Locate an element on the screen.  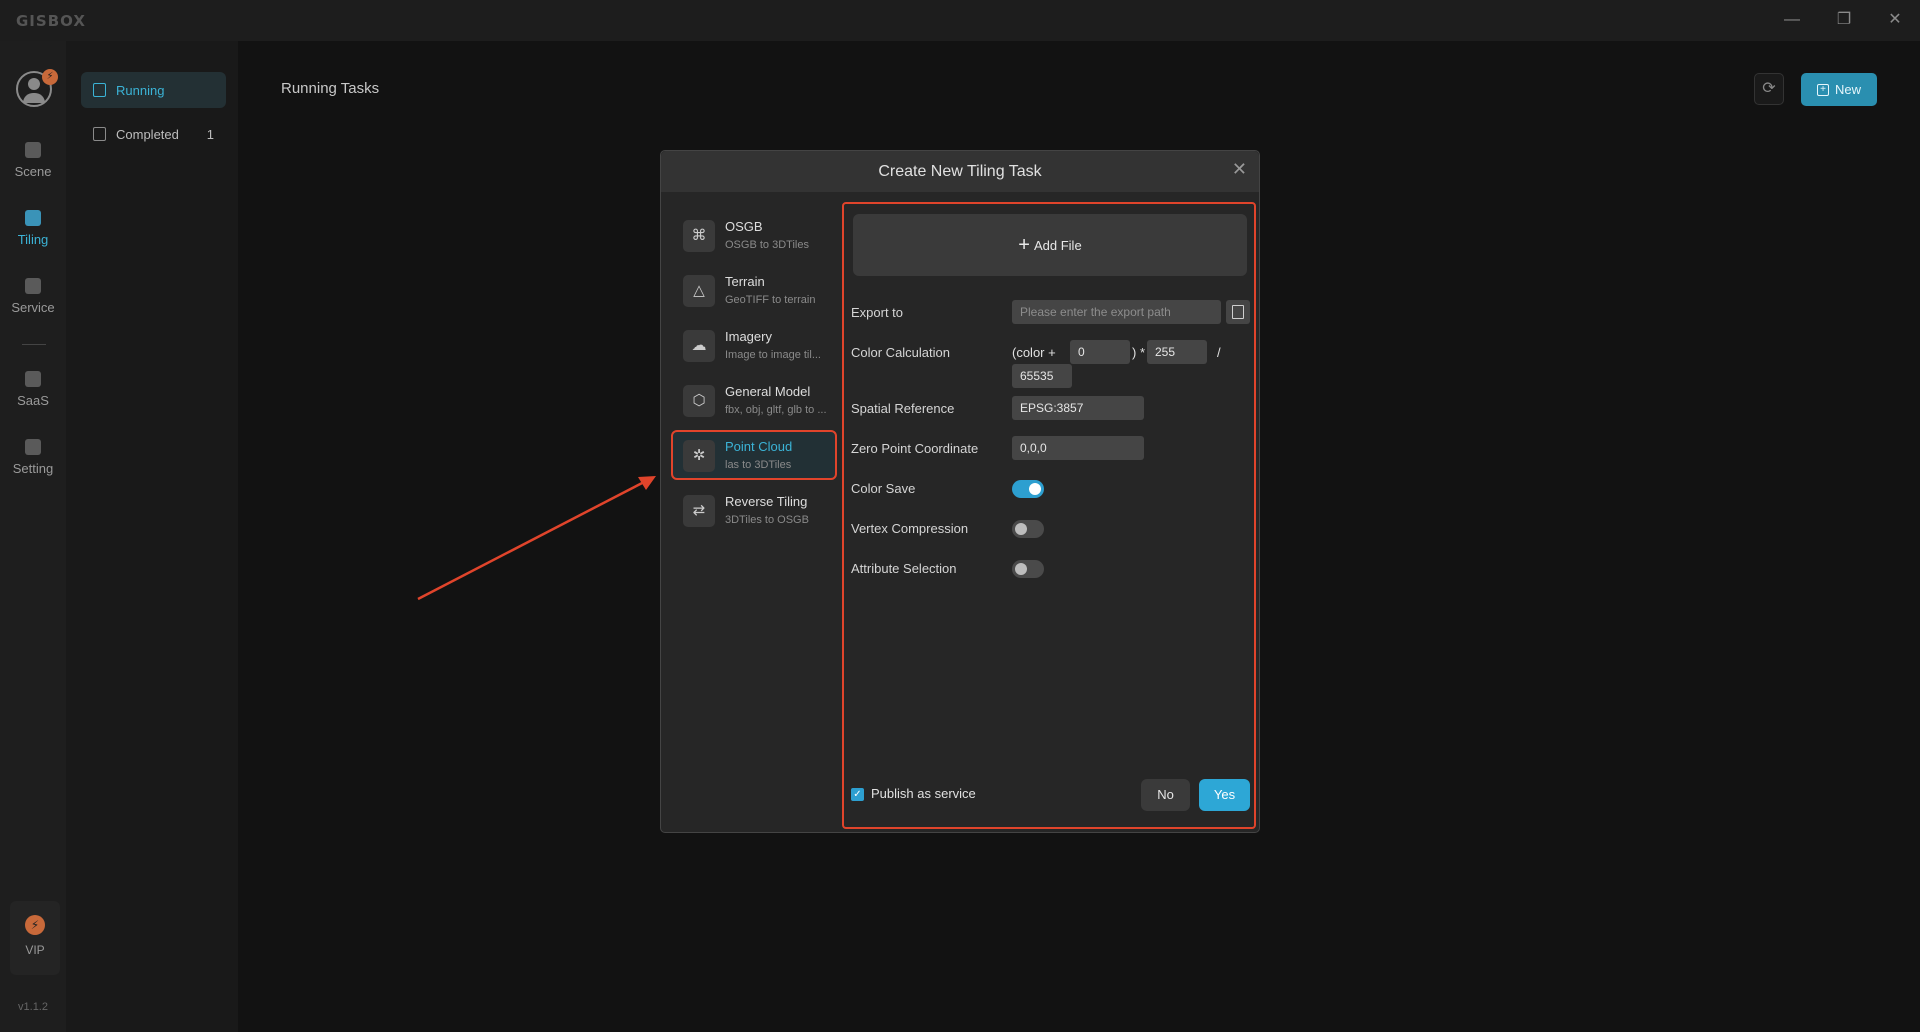
nav-tiling: Tiling is located at coordinates (33, 228).